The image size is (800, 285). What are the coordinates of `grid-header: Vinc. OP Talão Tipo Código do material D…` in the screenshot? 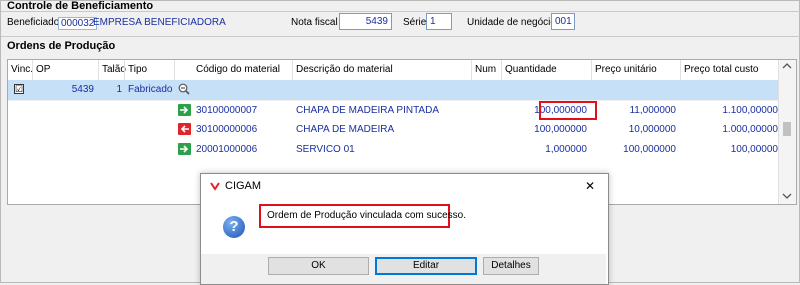 It's located at (394, 70).